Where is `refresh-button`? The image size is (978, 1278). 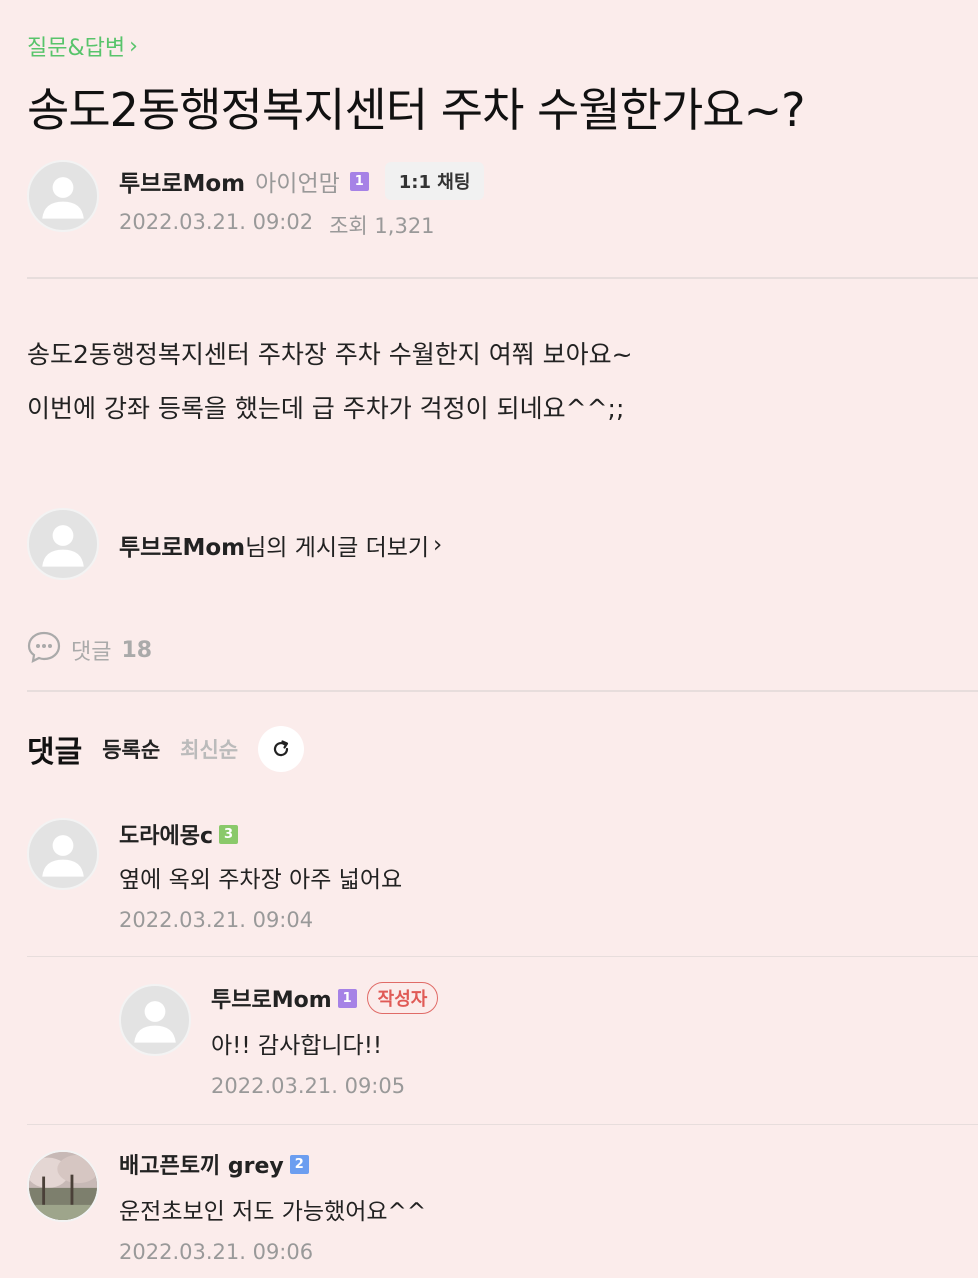
refresh-button is located at coordinates (281, 749).